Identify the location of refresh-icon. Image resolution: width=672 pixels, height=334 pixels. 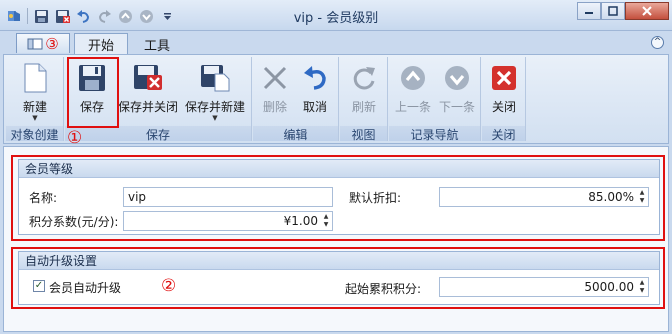
(364, 78).